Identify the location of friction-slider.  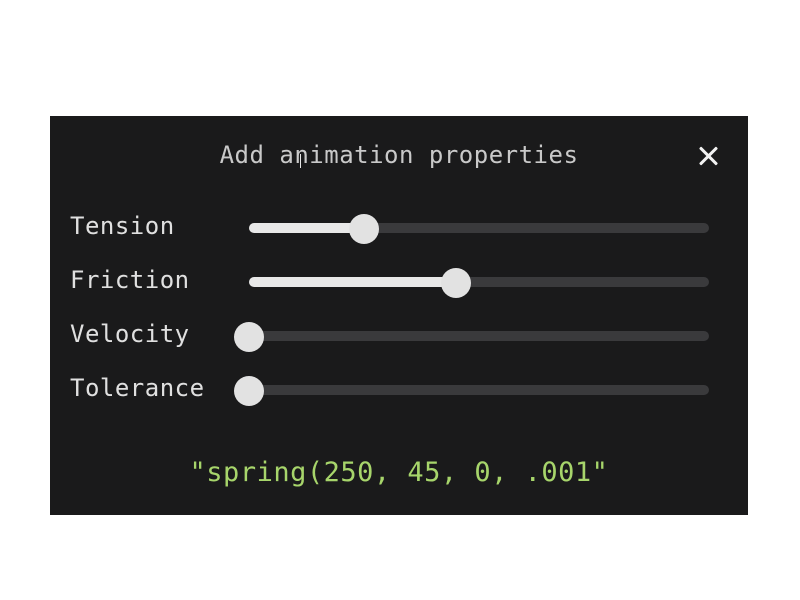
(479, 283).